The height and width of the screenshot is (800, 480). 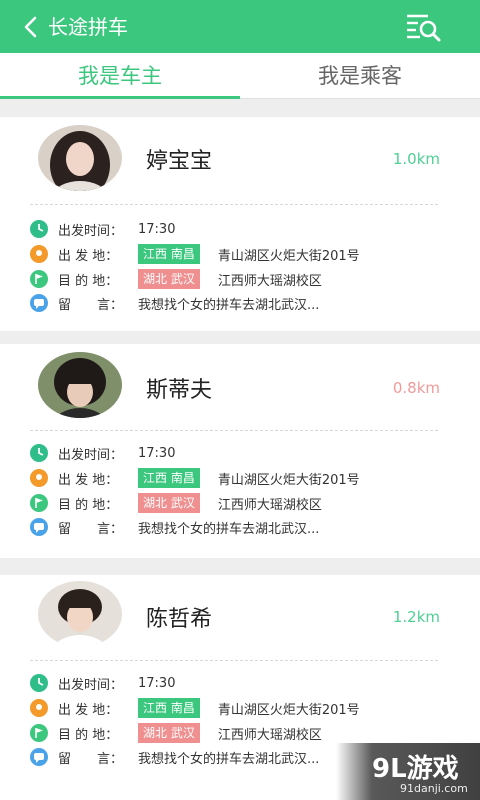 What do you see at coordinates (240, 26) in the screenshot?
I see `app-header: 长途拼车` at bounding box center [240, 26].